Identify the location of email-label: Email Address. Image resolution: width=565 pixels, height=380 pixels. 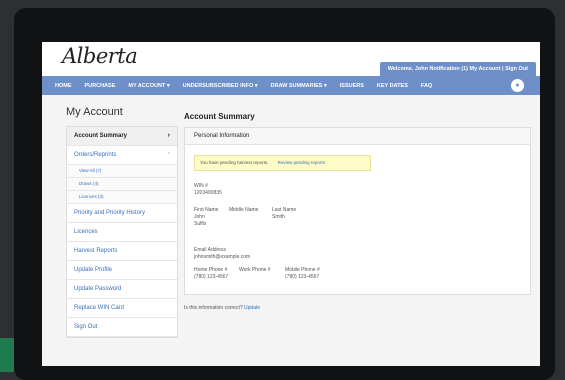
(210, 250).